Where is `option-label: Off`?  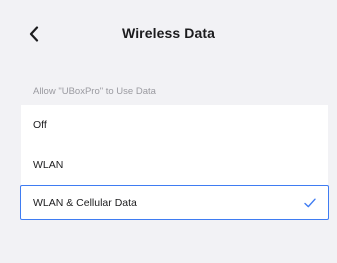 option-label: Off is located at coordinates (40, 125).